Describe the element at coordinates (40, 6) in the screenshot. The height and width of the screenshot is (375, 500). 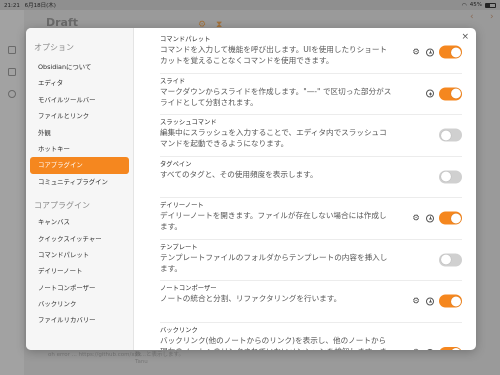
I see `status-date: 6月18日(木)` at that location.